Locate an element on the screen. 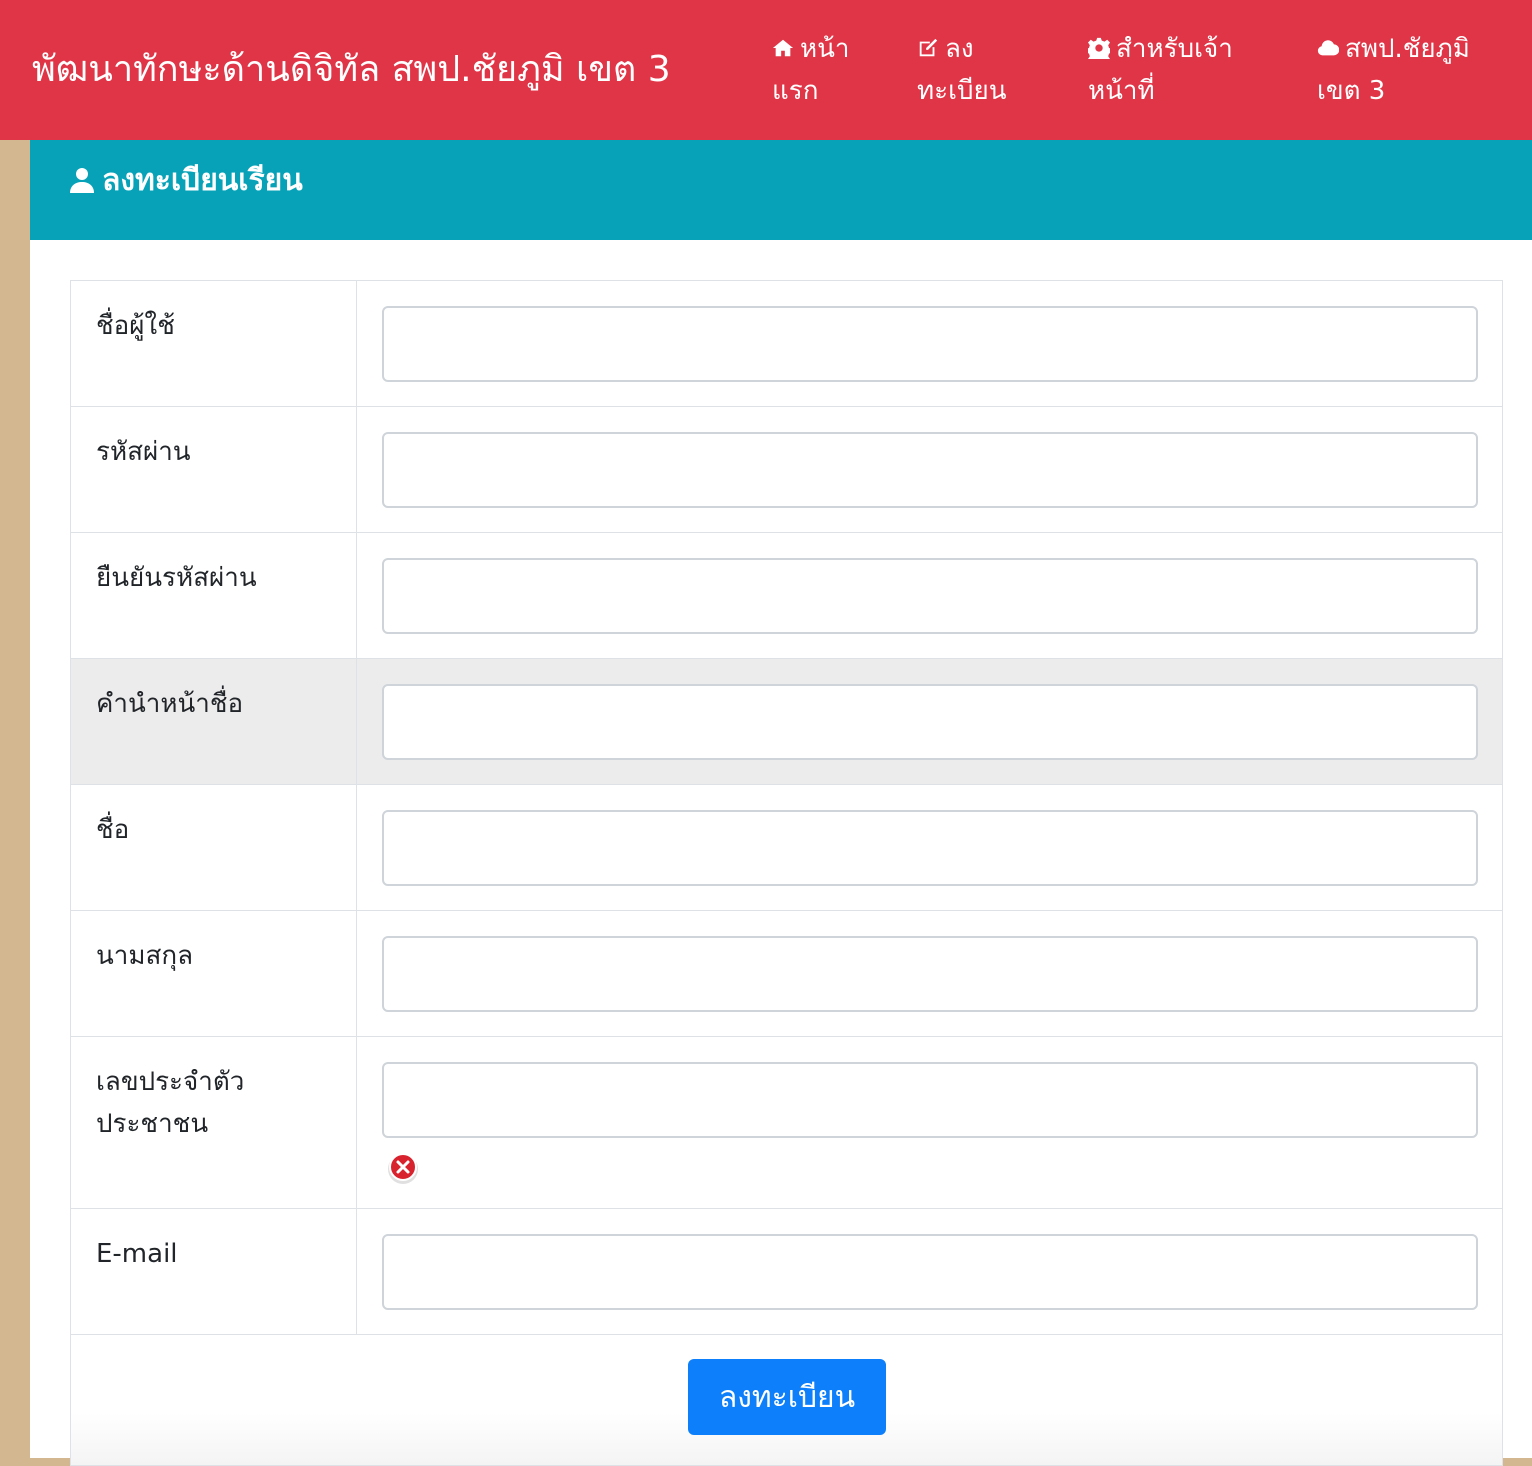 Image resolution: width=1532 pixels, height=1466 pixels. form-row-prefix: คำนำหน้าชื่อ is located at coordinates (786, 722).